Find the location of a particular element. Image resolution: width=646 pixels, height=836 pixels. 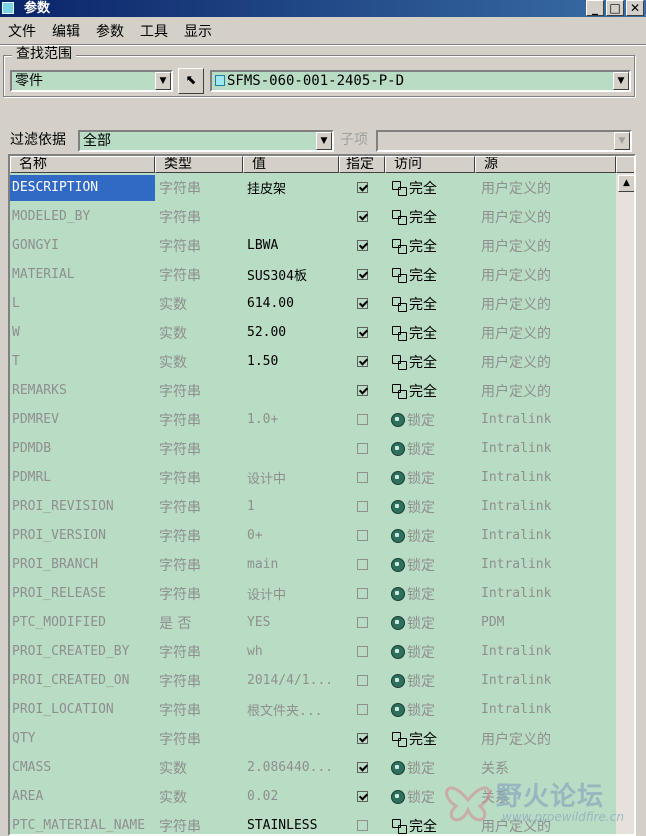

table-row: PROI_CREATED_ON 字符串 2014/4/1... 锁定 Intralink is located at coordinates (313, 680).